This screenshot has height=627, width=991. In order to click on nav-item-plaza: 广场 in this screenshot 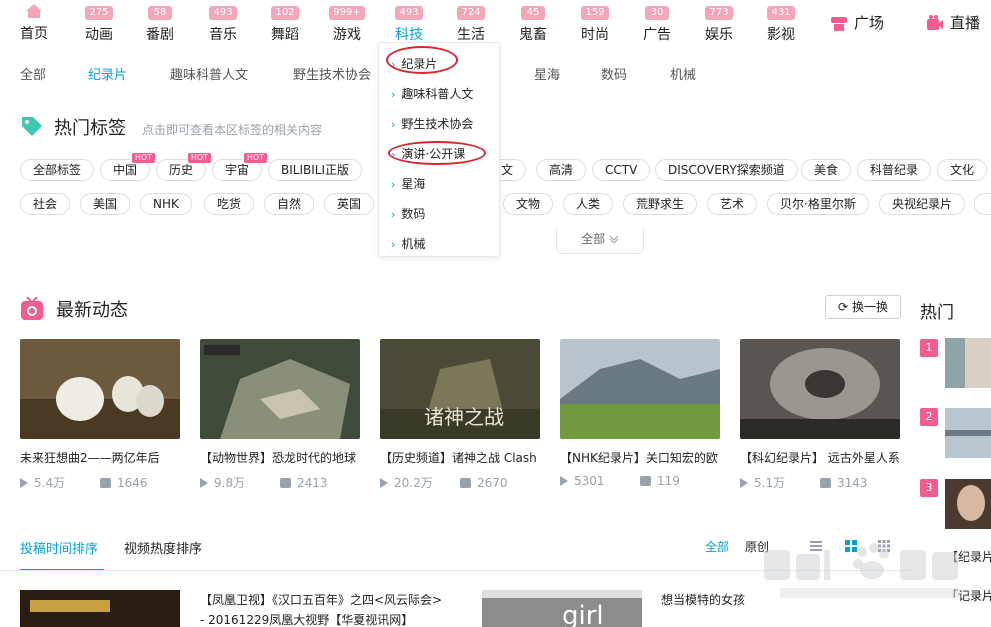, I will do `click(857, 22)`.